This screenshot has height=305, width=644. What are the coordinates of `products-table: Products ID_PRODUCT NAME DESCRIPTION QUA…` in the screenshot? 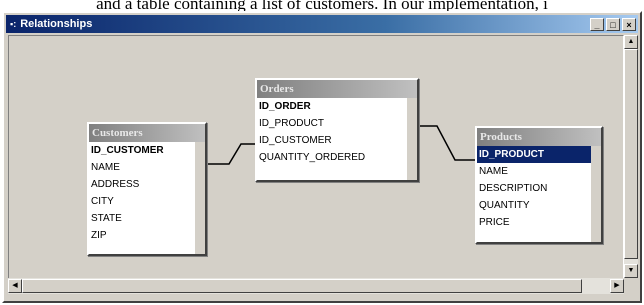 It's located at (539, 185).